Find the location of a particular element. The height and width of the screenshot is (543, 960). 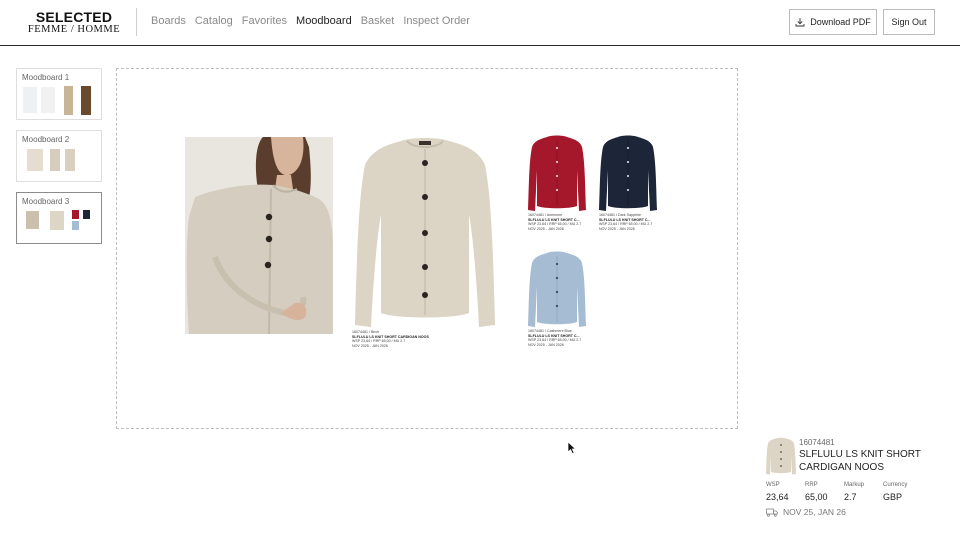

truck-icon is located at coordinates (772, 512).